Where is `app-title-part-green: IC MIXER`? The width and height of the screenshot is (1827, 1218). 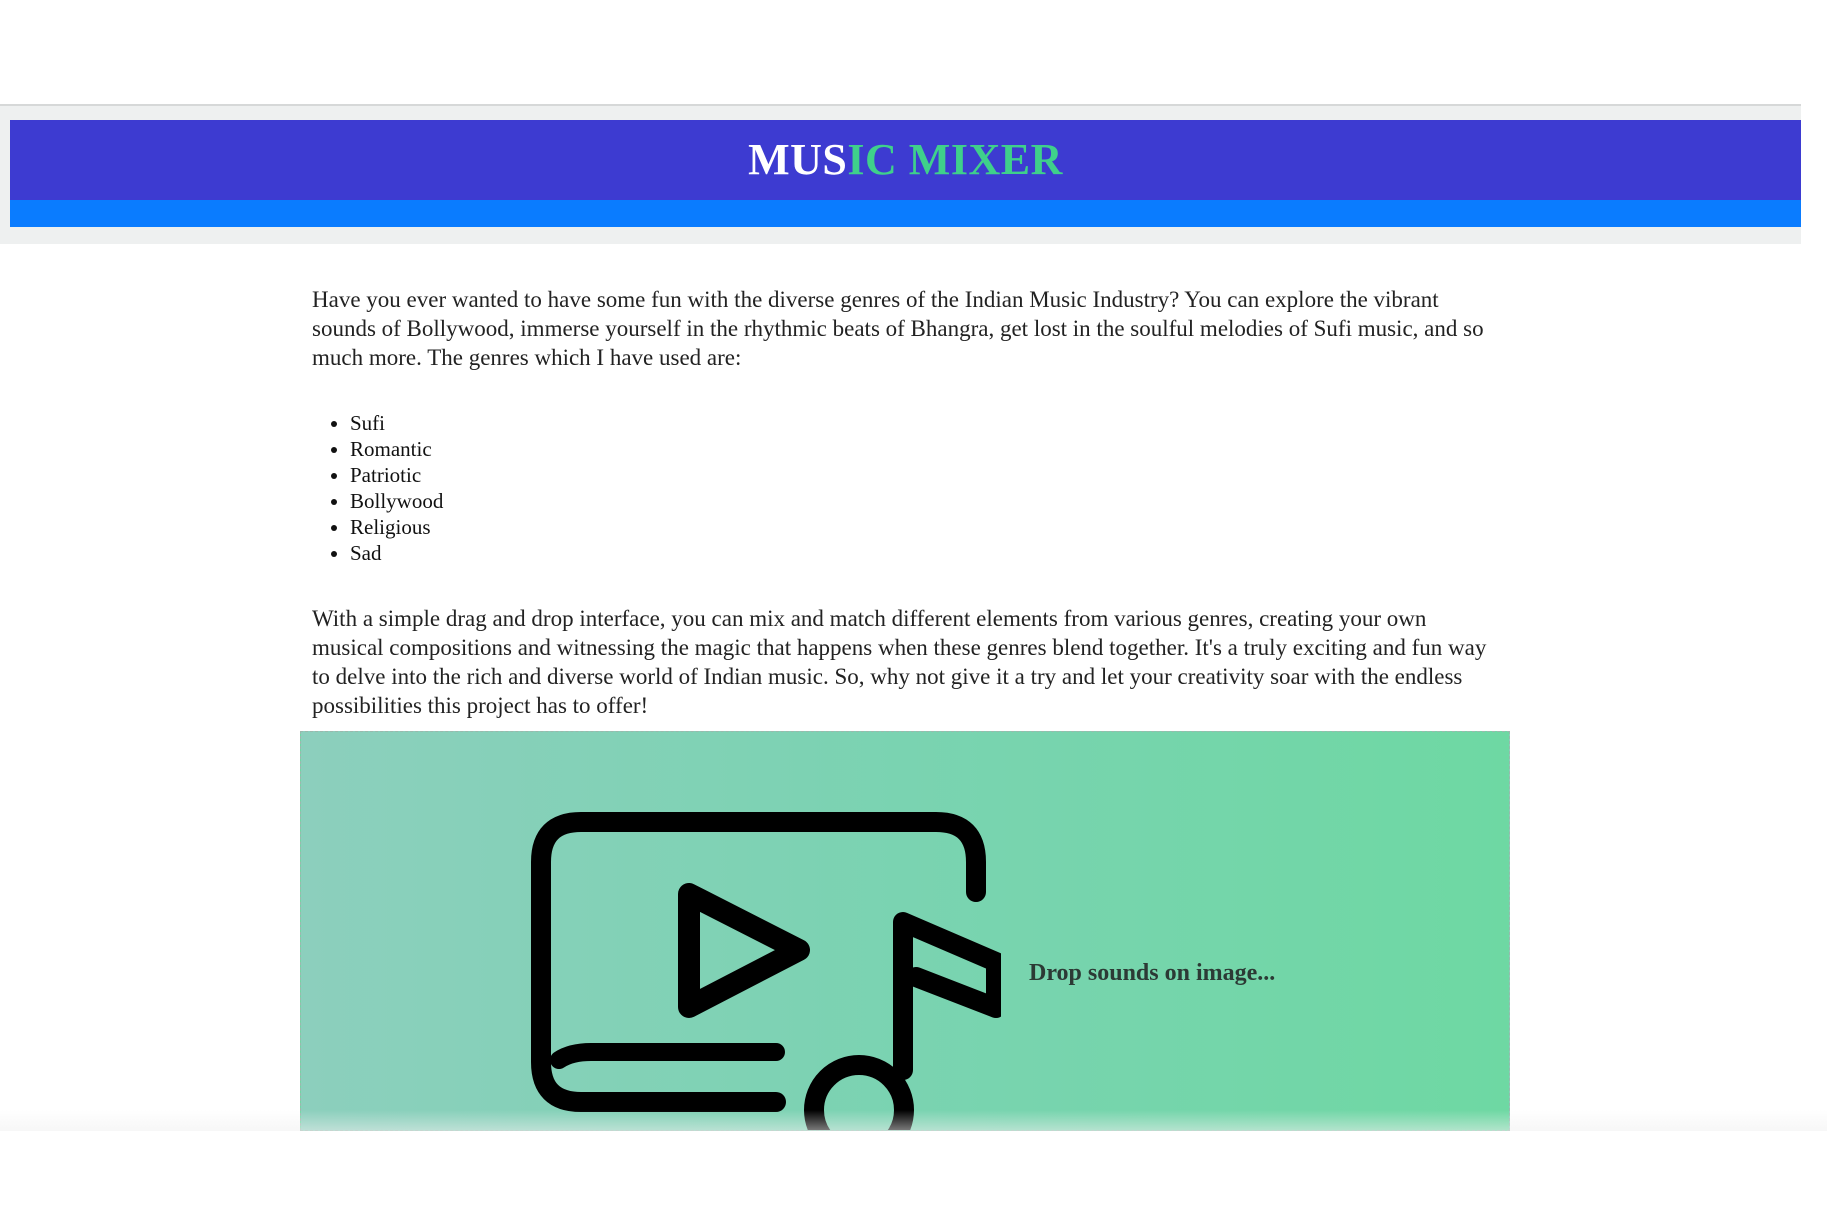 app-title-part-green: IC MIXER is located at coordinates (955, 159).